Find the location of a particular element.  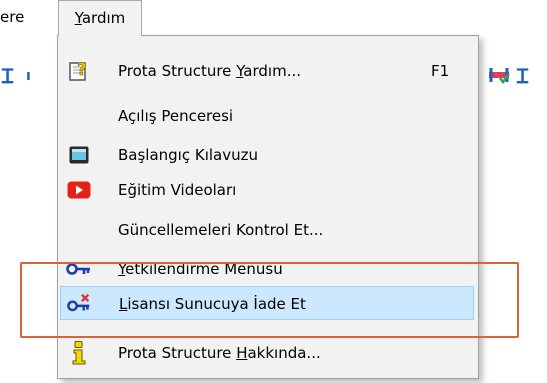

menu-bar: ere Yardım is located at coordinates (273, 18).